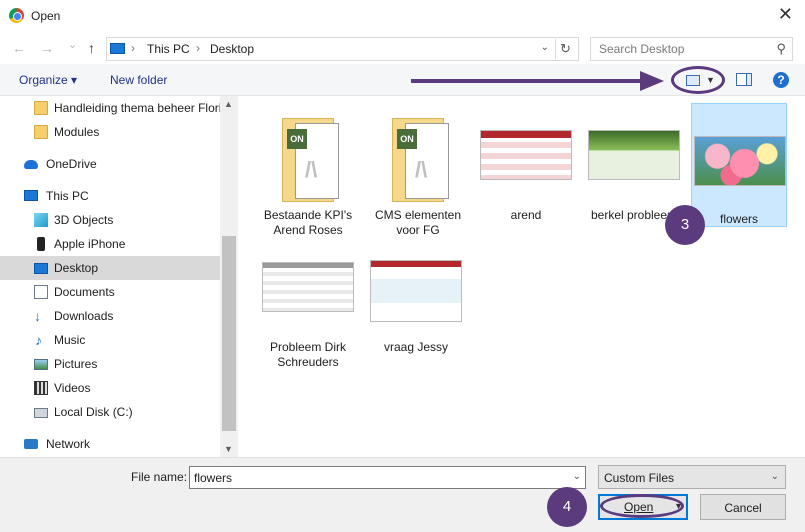 This screenshot has height=532, width=805. I want to click on cancel-button-label: Cancel, so click(743, 508).